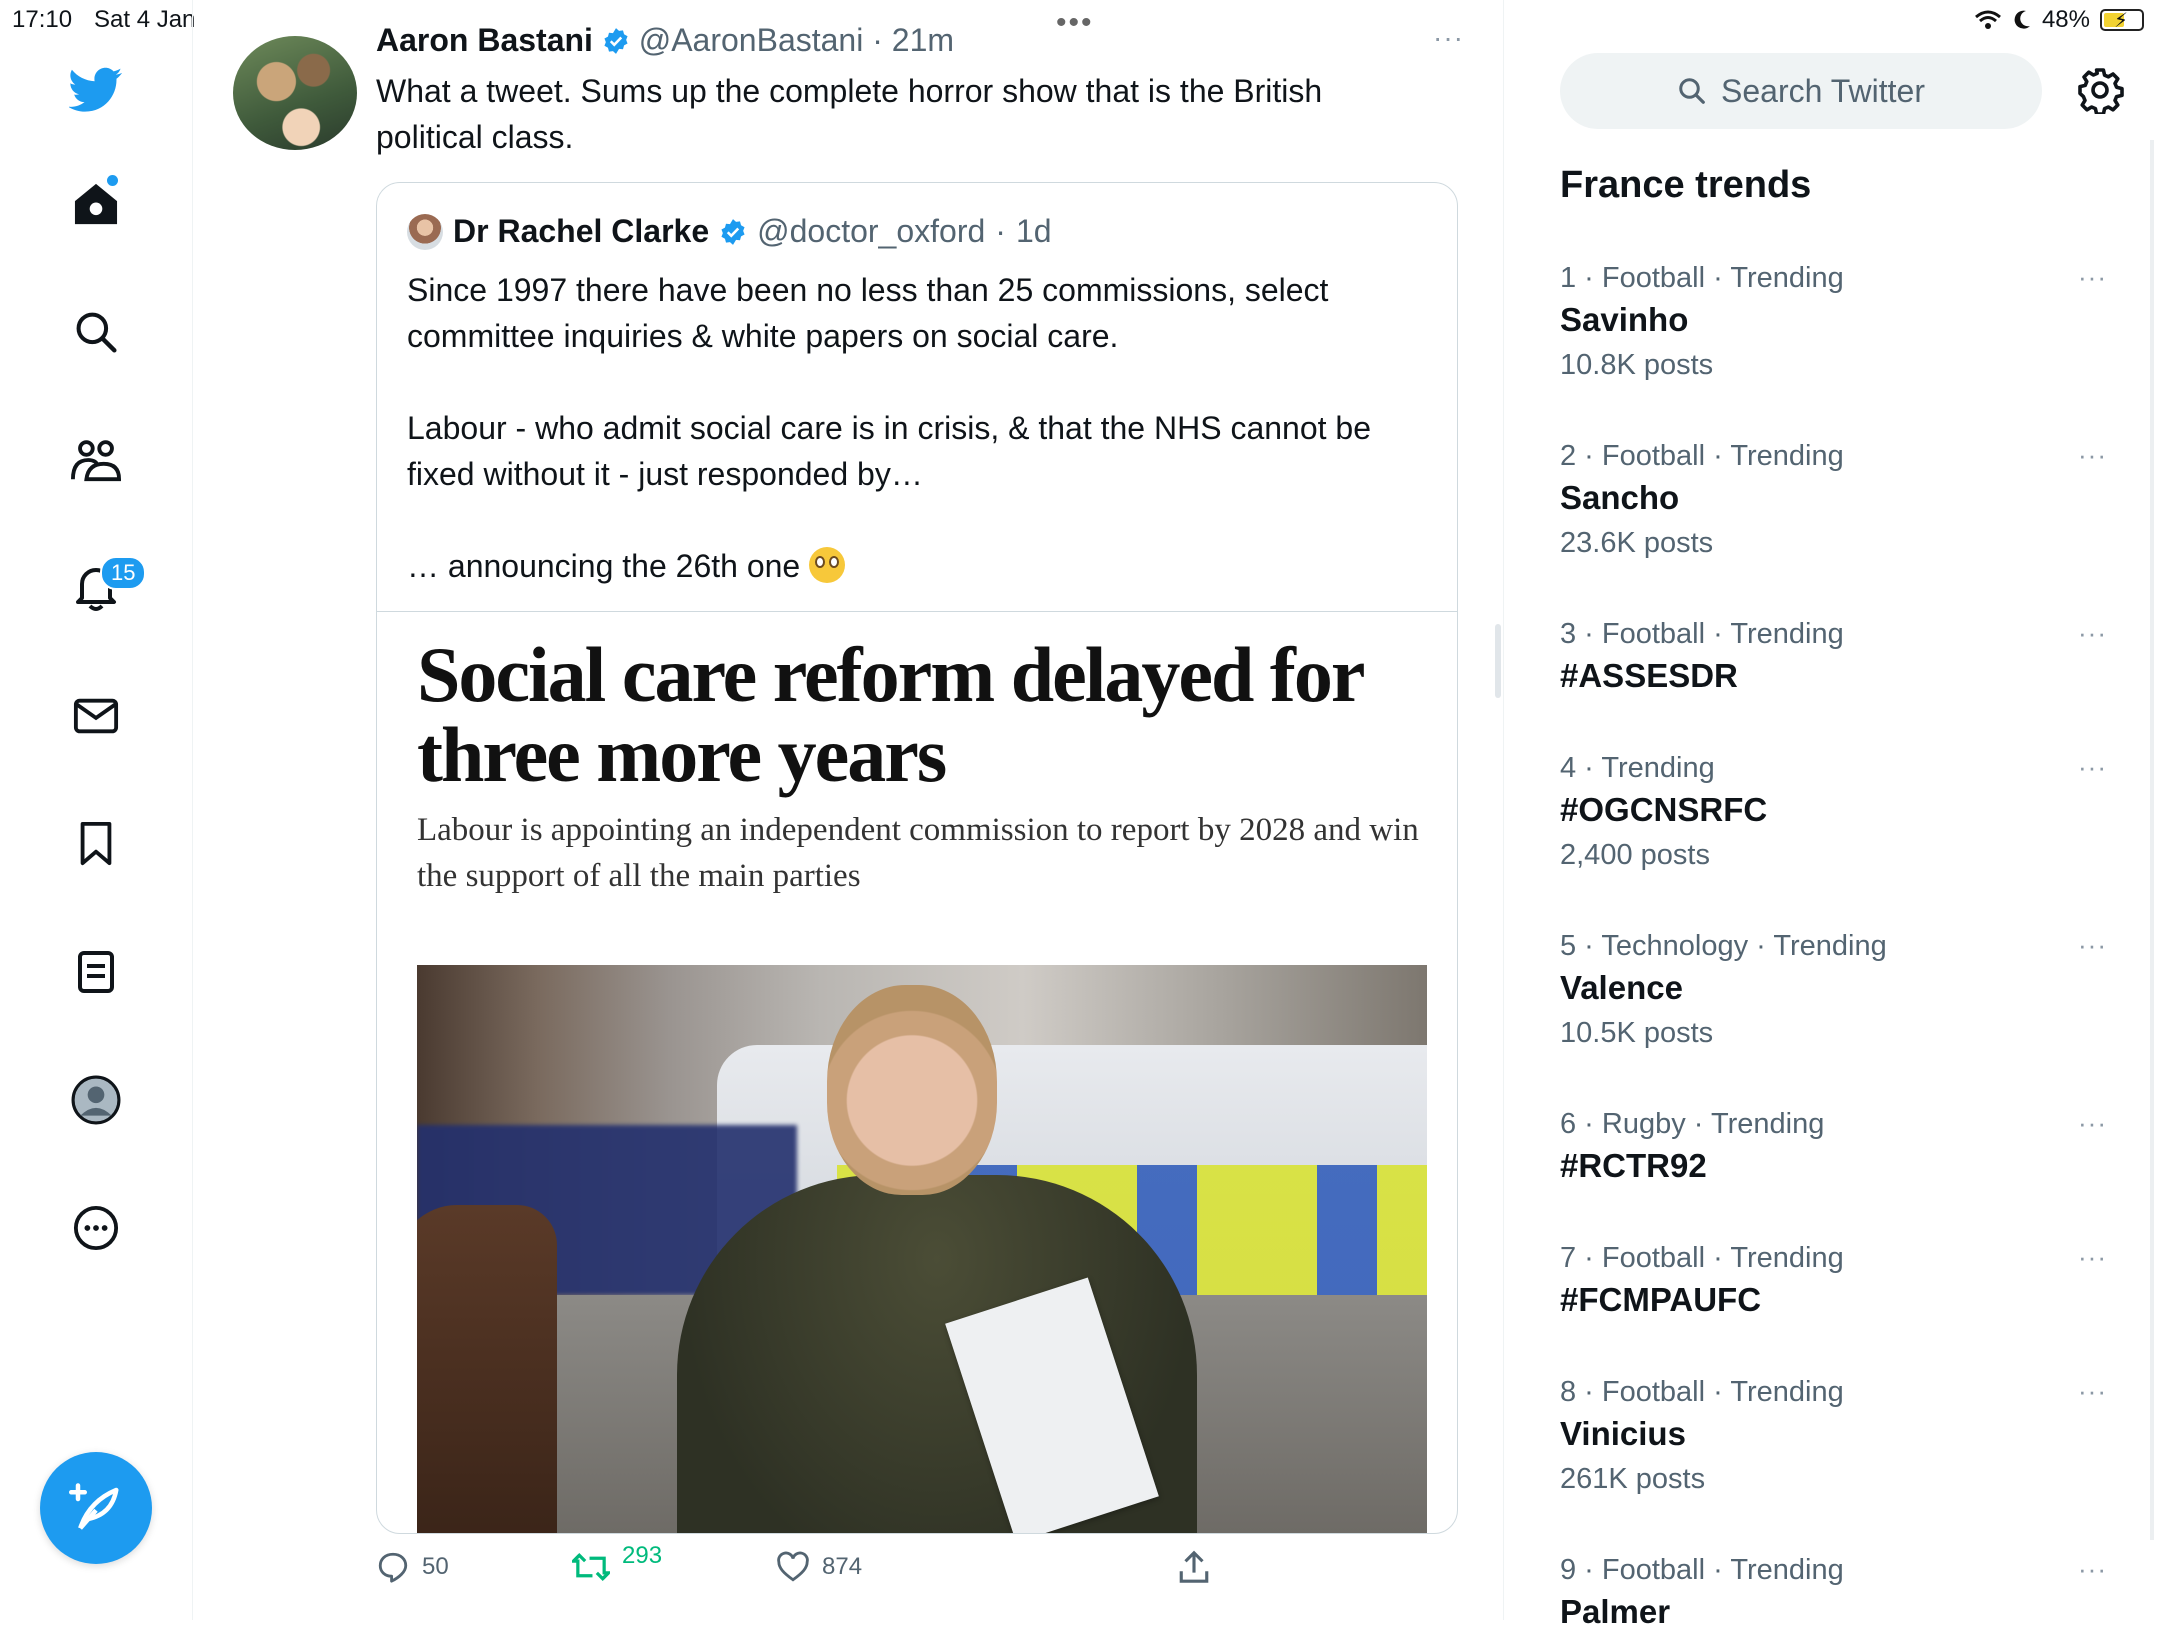 This screenshot has height=1631, width=2160. What do you see at coordinates (1615, 1611) in the screenshot?
I see `trend-topic: Palmer` at bounding box center [1615, 1611].